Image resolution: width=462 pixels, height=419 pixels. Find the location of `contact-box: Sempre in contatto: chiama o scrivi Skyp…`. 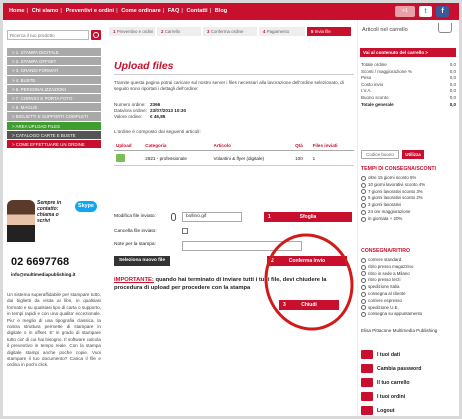

contact-box: Sempre in contatto: chiama o scrivi Skyp… is located at coordinates (54, 238).